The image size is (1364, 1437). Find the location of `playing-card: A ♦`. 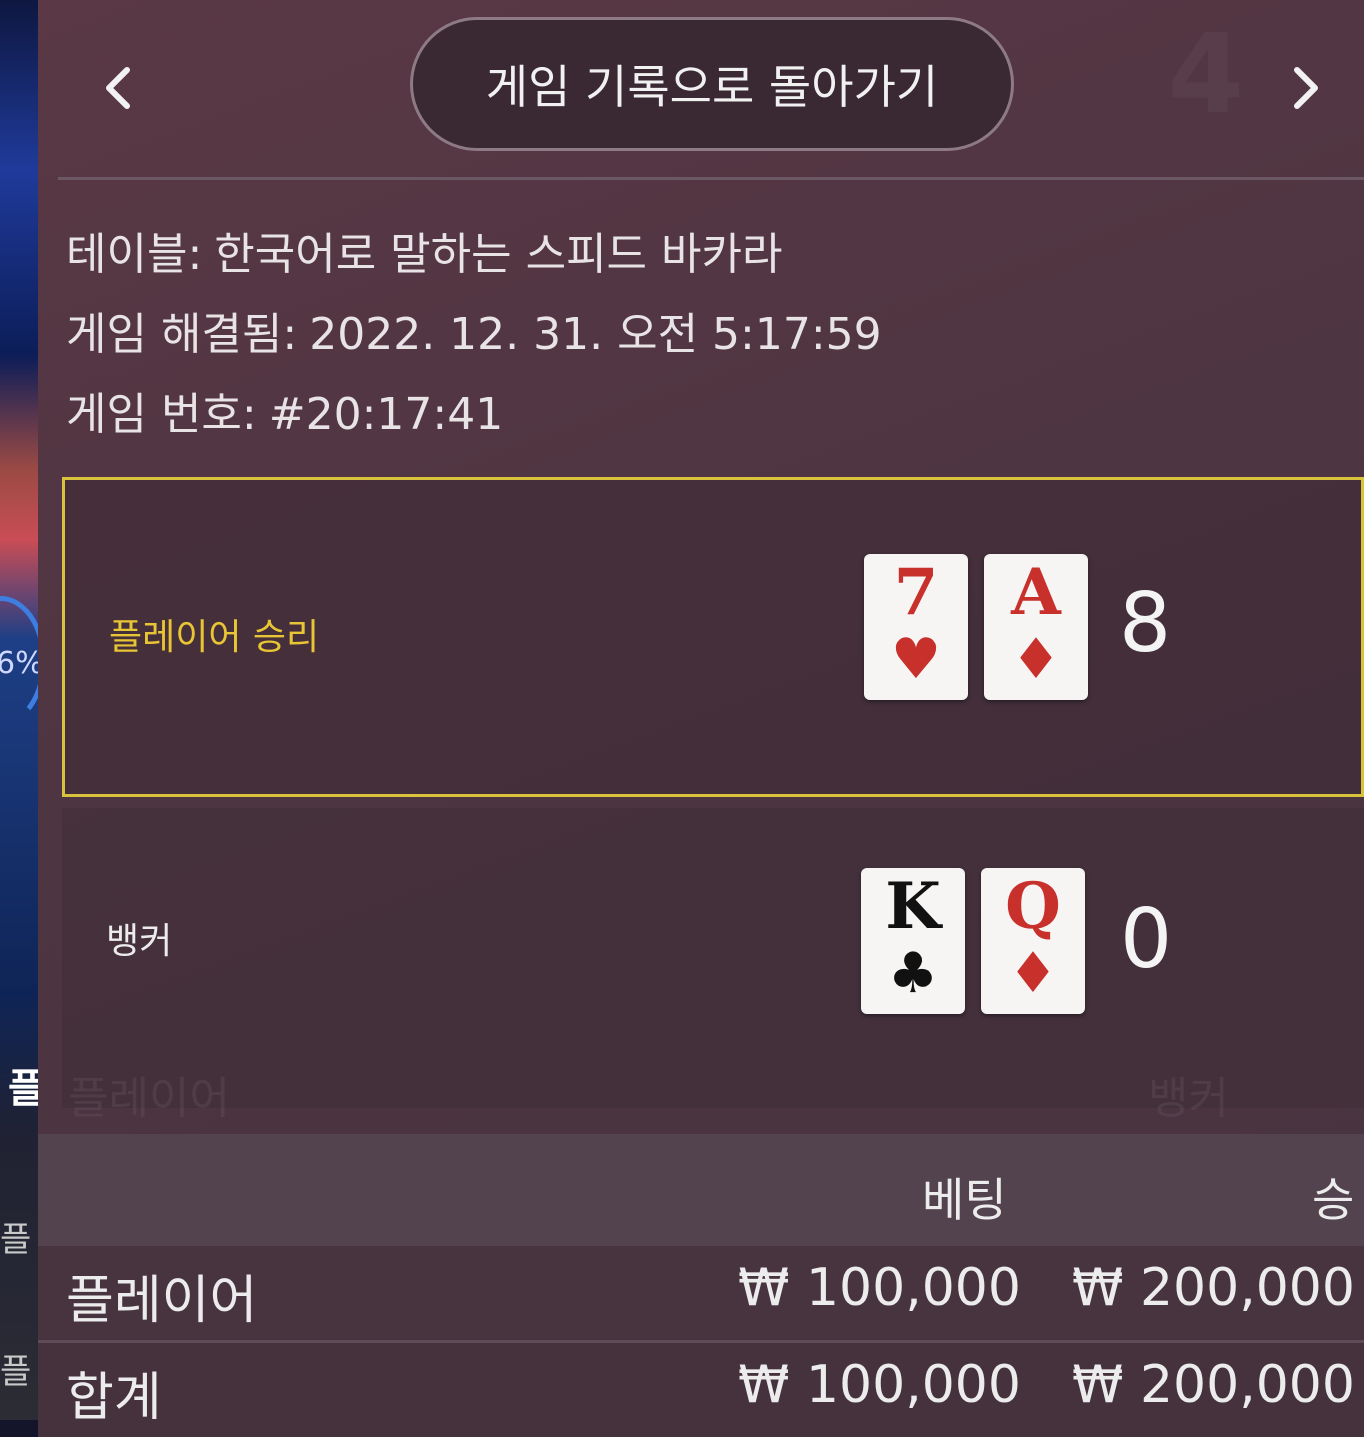

playing-card: A ♦ is located at coordinates (1036, 627).